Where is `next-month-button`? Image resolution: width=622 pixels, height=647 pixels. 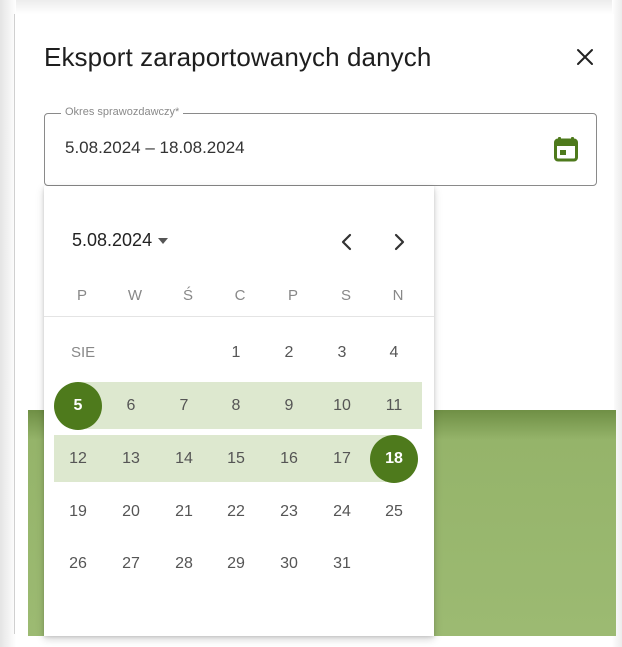 next-month-button is located at coordinates (400, 242).